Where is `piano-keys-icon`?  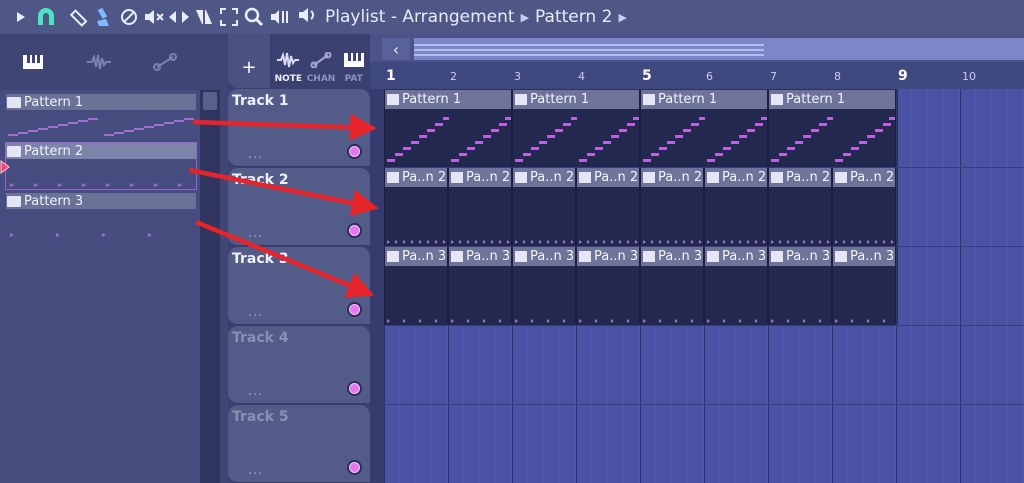
piano-keys-icon is located at coordinates (33, 62).